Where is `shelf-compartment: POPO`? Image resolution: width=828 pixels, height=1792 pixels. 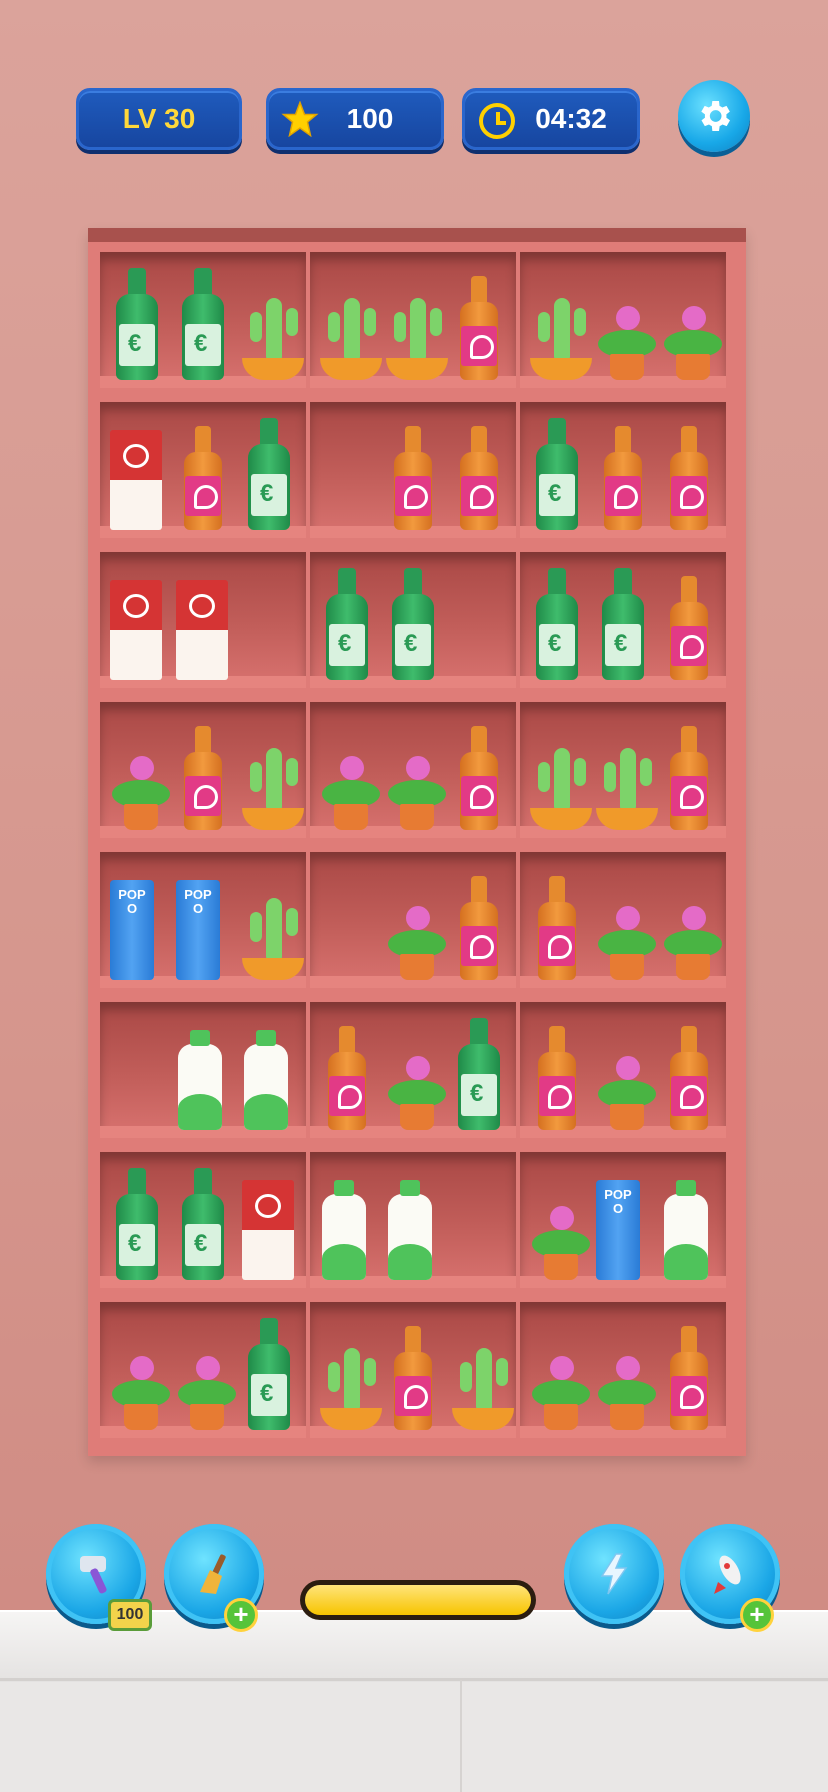 shelf-compartment: POPO is located at coordinates (623, 1220).